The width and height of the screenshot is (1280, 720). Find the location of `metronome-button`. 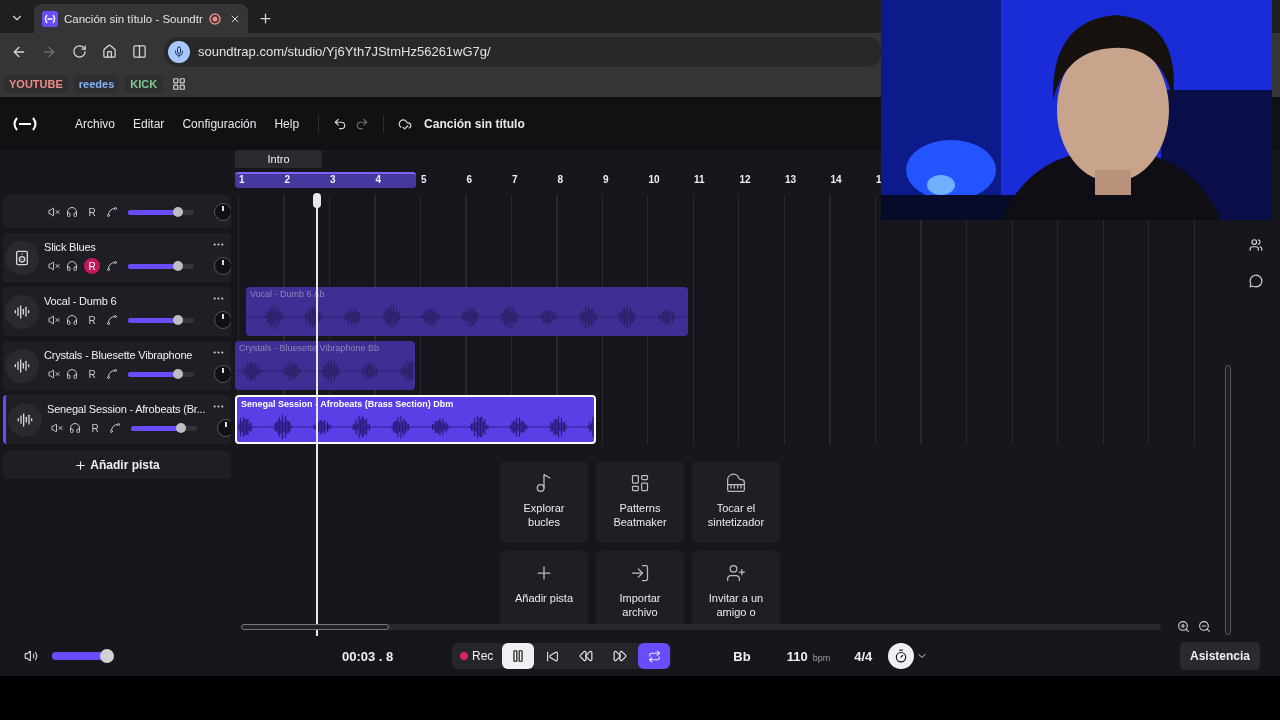

metronome-button is located at coordinates (901, 656).